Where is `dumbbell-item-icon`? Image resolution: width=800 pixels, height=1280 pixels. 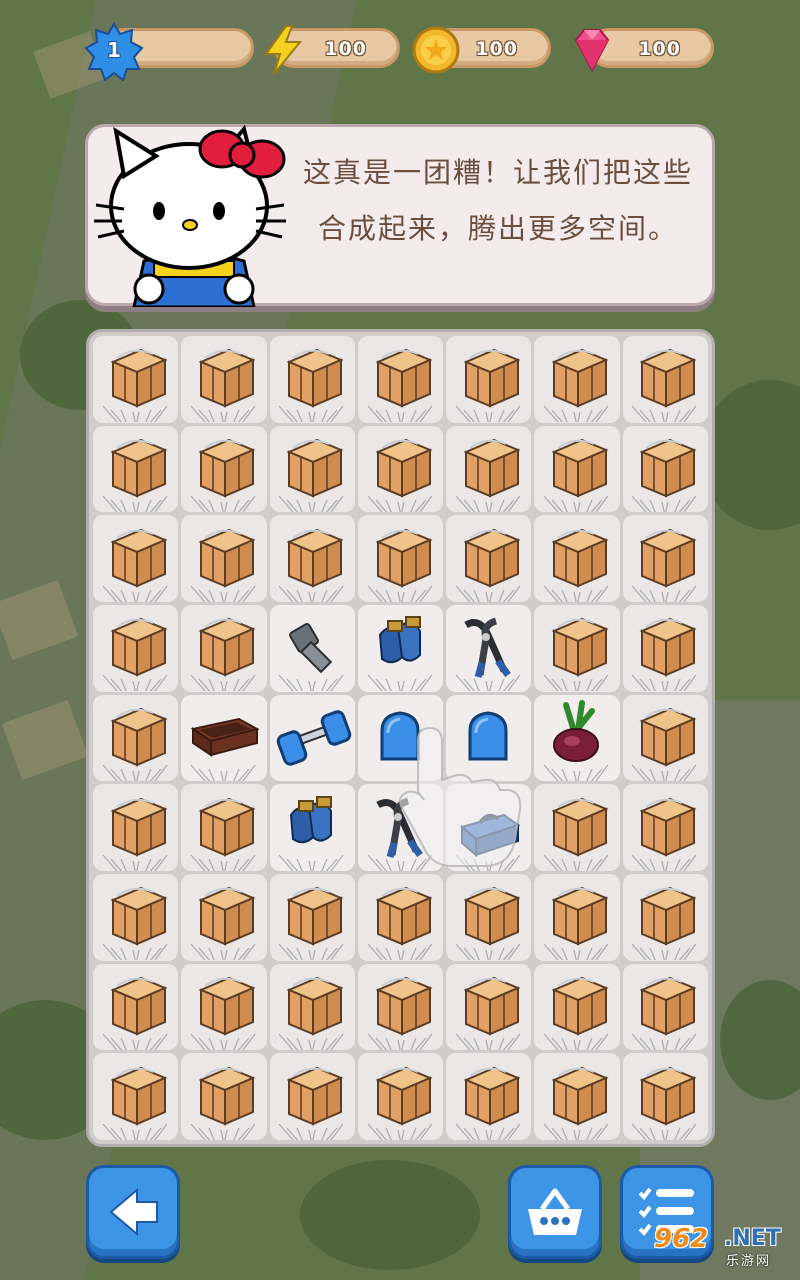 dumbbell-item-icon is located at coordinates (312, 738).